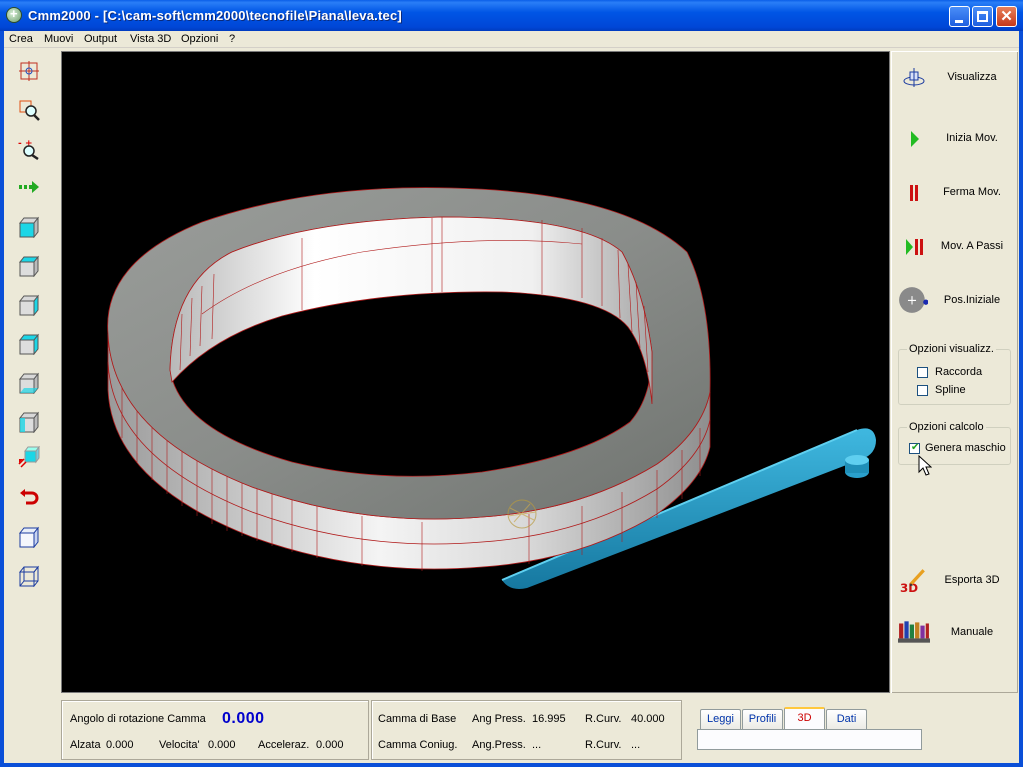 The image size is (1023, 767). I want to click on zoom-in-out-icon: - +, so click(29, 149).